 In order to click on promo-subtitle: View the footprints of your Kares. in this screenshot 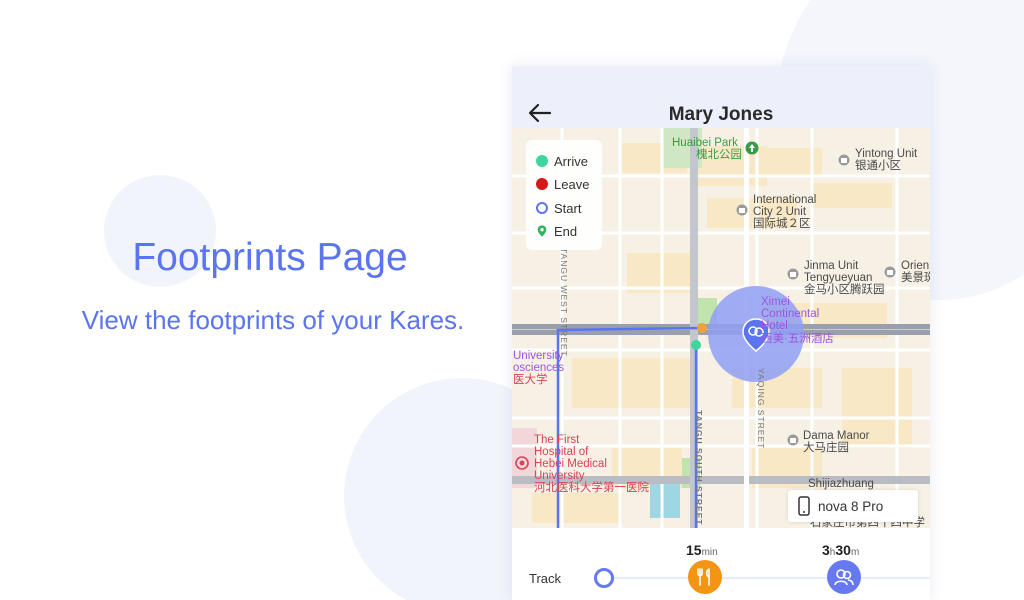, I will do `click(273, 320)`.